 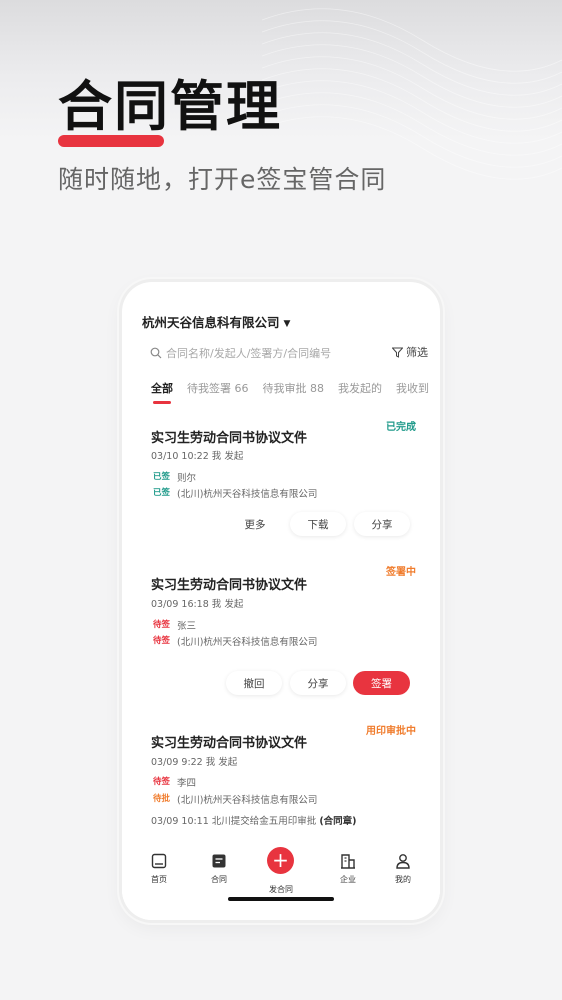 What do you see at coordinates (170, 106) in the screenshot?
I see `hero-title: 合同管理` at bounding box center [170, 106].